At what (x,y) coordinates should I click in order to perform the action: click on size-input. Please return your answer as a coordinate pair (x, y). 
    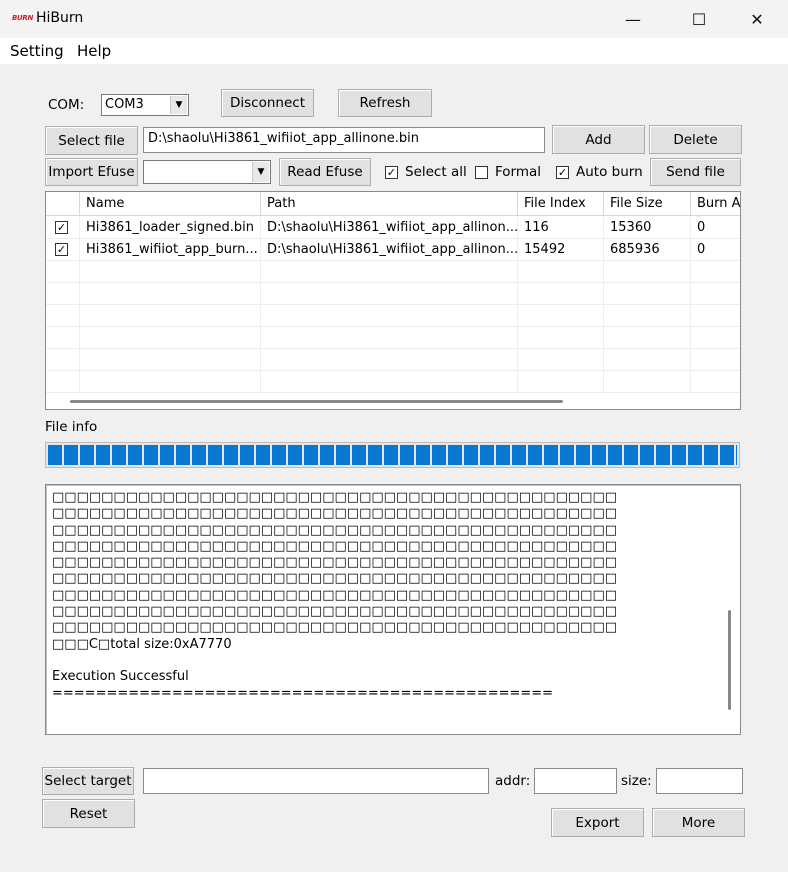
    Looking at the image, I should click on (699, 781).